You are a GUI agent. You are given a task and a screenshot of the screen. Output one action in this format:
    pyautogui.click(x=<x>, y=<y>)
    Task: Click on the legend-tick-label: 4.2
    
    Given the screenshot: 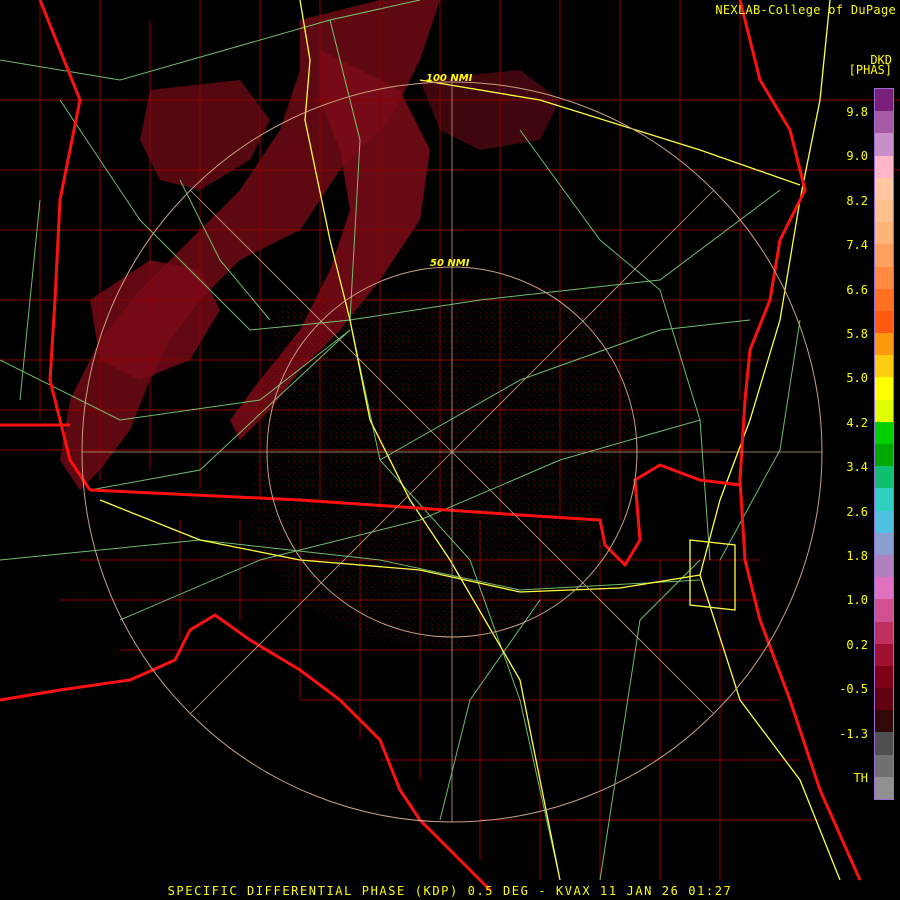 What is the action you would take?
    pyautogui.click(x=857, y=422)
    